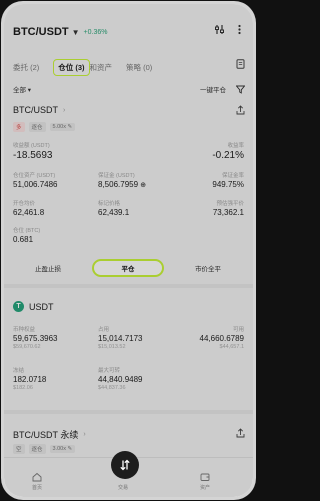 This screenshot has height=501, width=320. Describe the element at coordinates (27, 231) in the screenshot. I see `qty-label: 仓位 (BTC)` at that location.